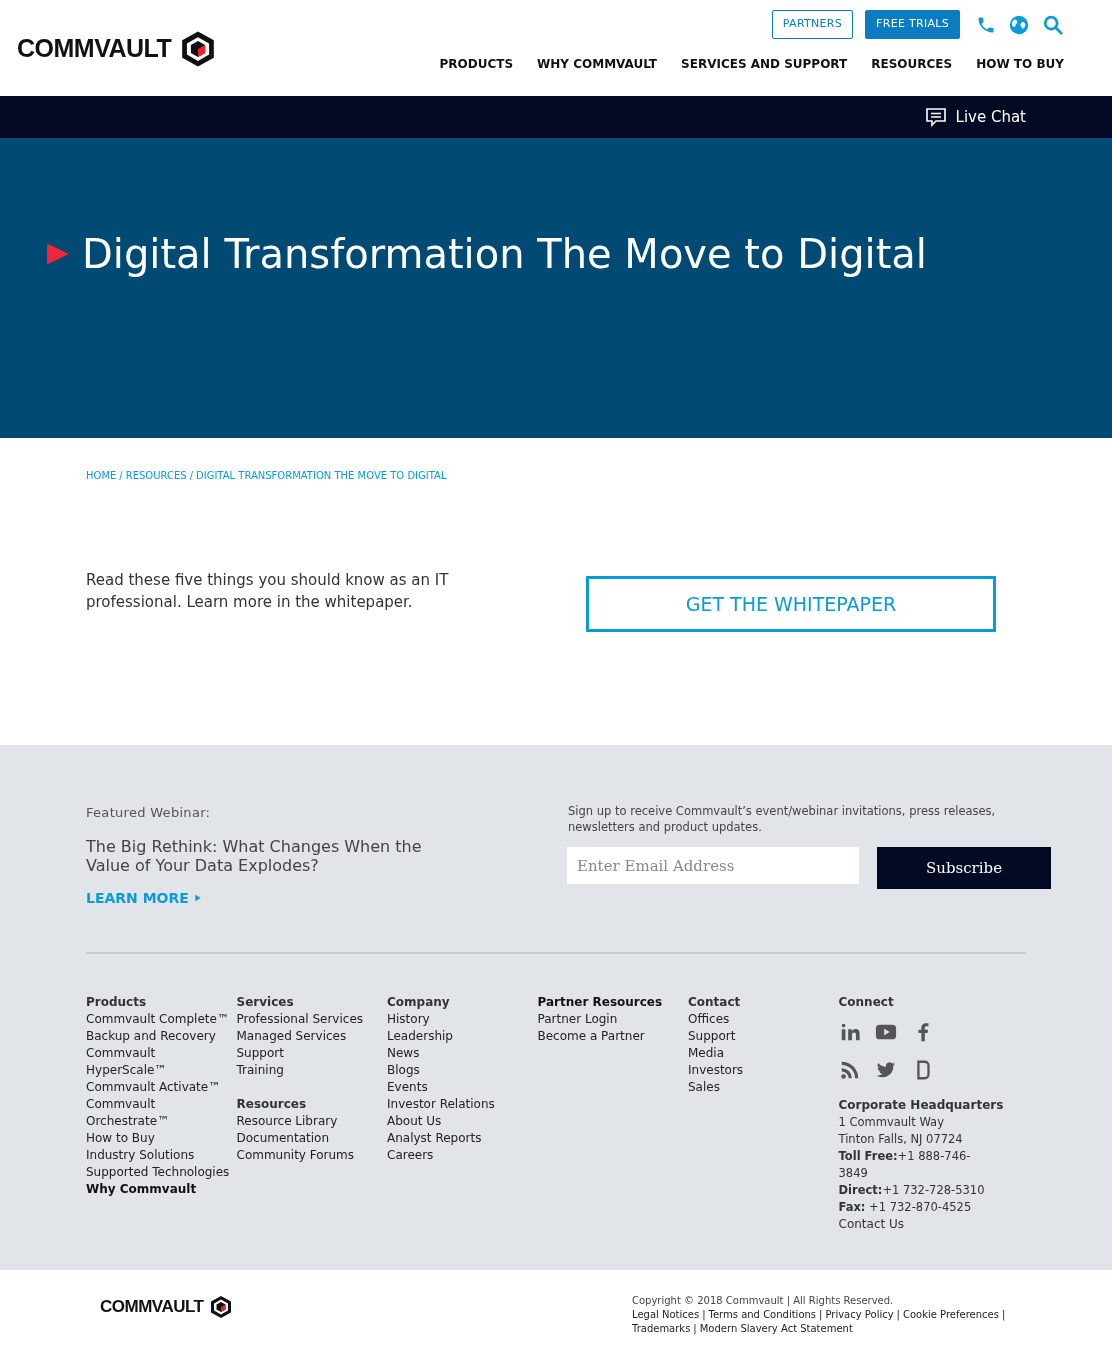  What do you see at coordinates (268, 591) in the screenshot?
I see `intro-paragraph: Read these five things you should know as an IT professional. Learn more in the whitepaper.` at bounding box center [268, 591].